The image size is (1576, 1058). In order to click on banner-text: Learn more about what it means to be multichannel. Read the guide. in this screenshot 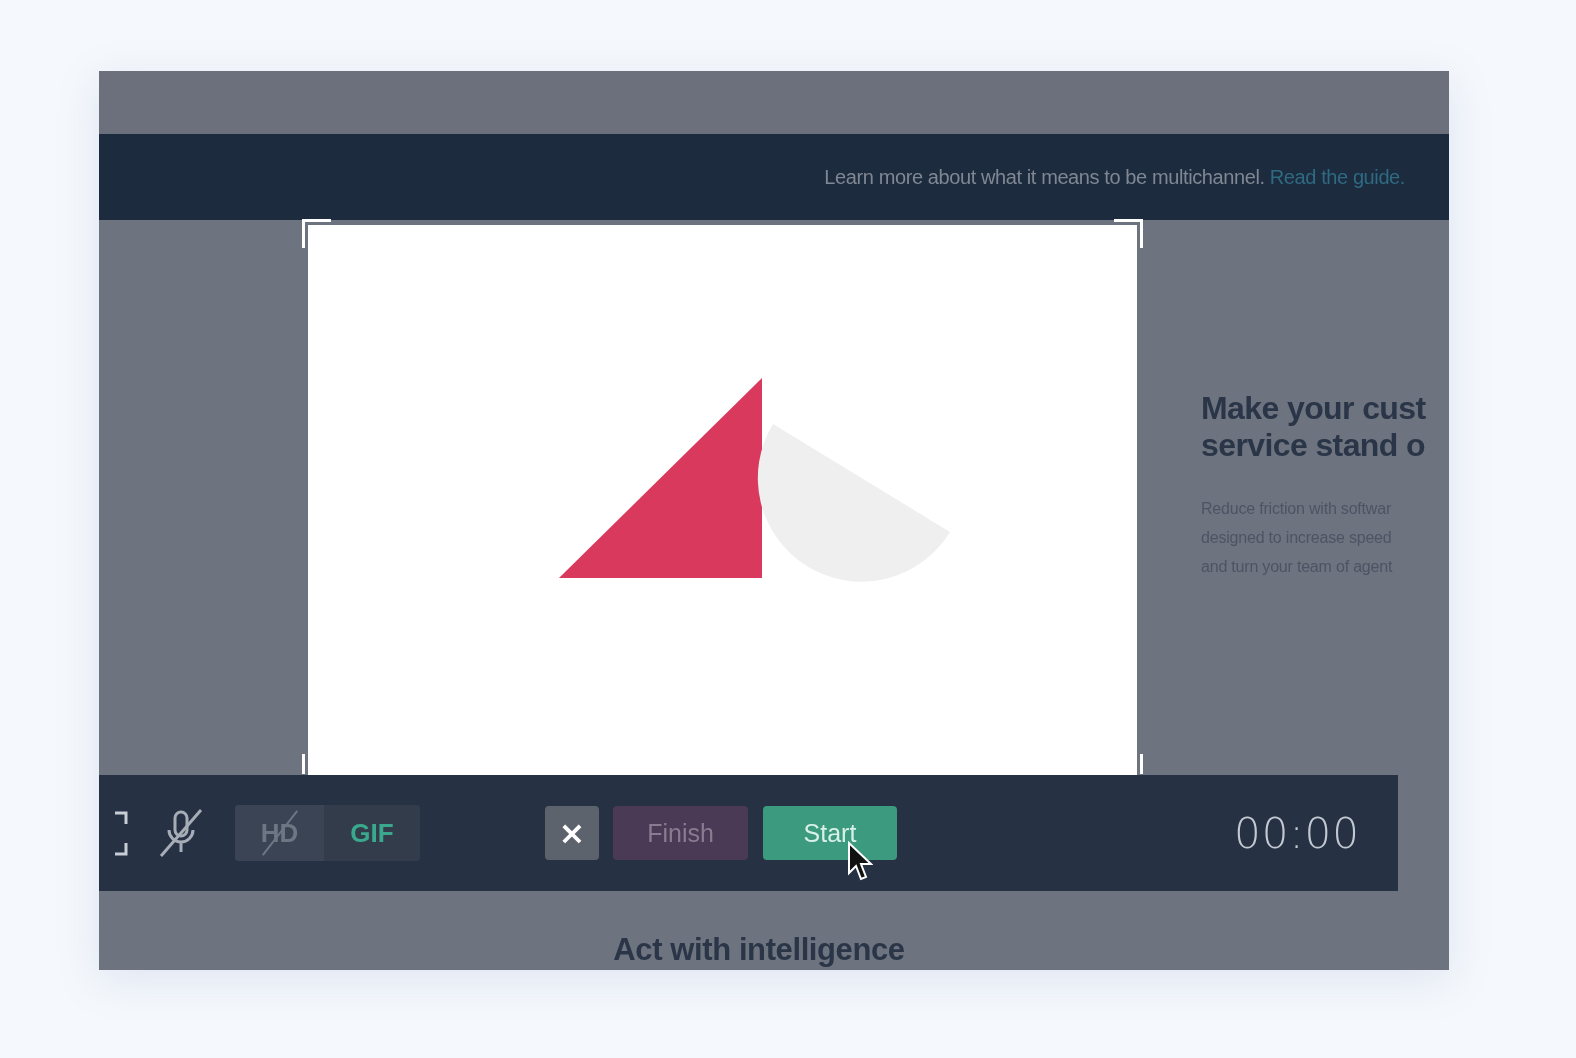, I will do `click(1114, 177)`.